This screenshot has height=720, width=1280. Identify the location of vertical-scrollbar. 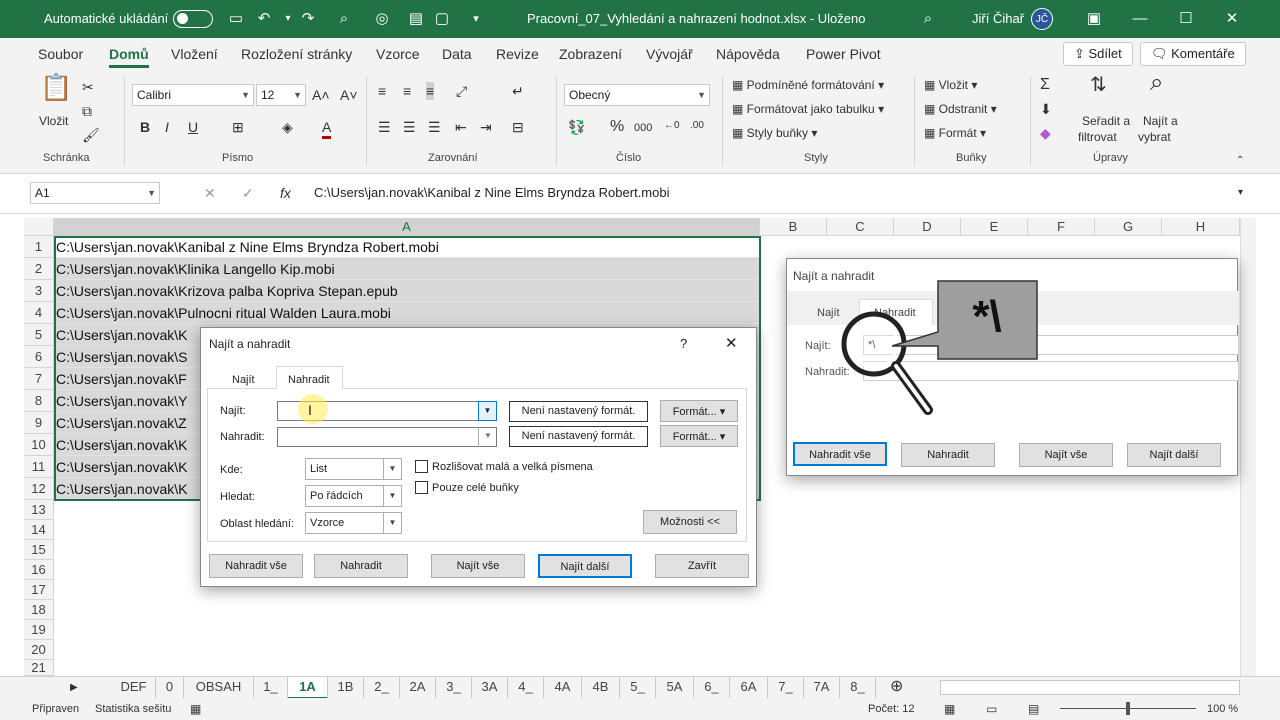
(1248, 447).